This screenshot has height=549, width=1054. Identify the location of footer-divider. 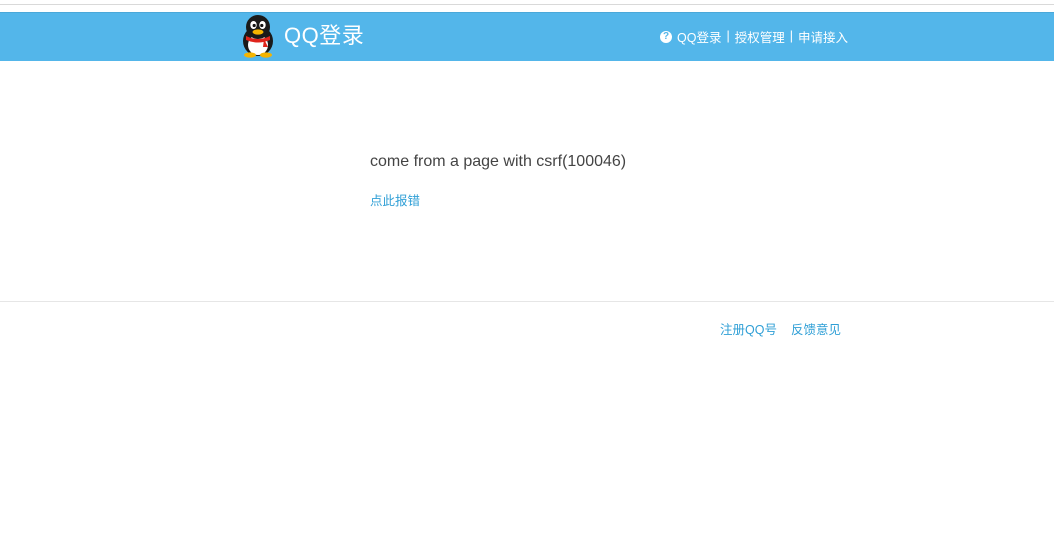
(527, 301).